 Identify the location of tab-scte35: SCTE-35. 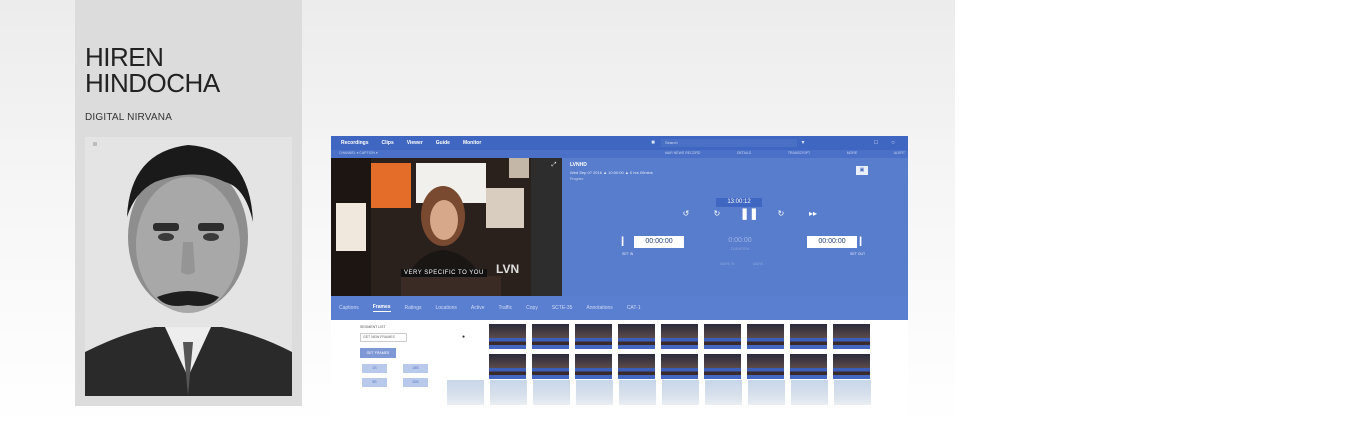
(562, 308).